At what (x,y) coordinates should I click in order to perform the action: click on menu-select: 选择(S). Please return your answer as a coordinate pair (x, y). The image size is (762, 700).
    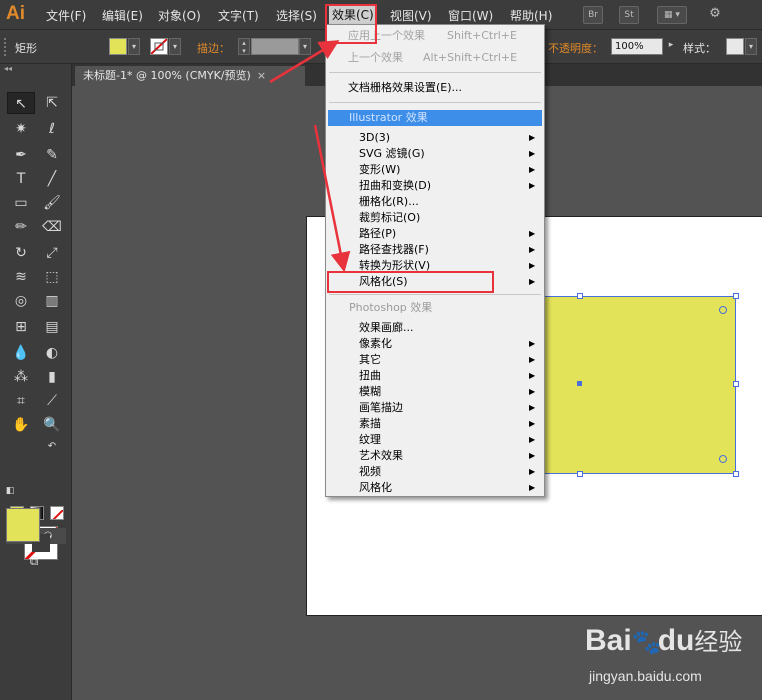
    Looking at the image, I should click on (296, 15).